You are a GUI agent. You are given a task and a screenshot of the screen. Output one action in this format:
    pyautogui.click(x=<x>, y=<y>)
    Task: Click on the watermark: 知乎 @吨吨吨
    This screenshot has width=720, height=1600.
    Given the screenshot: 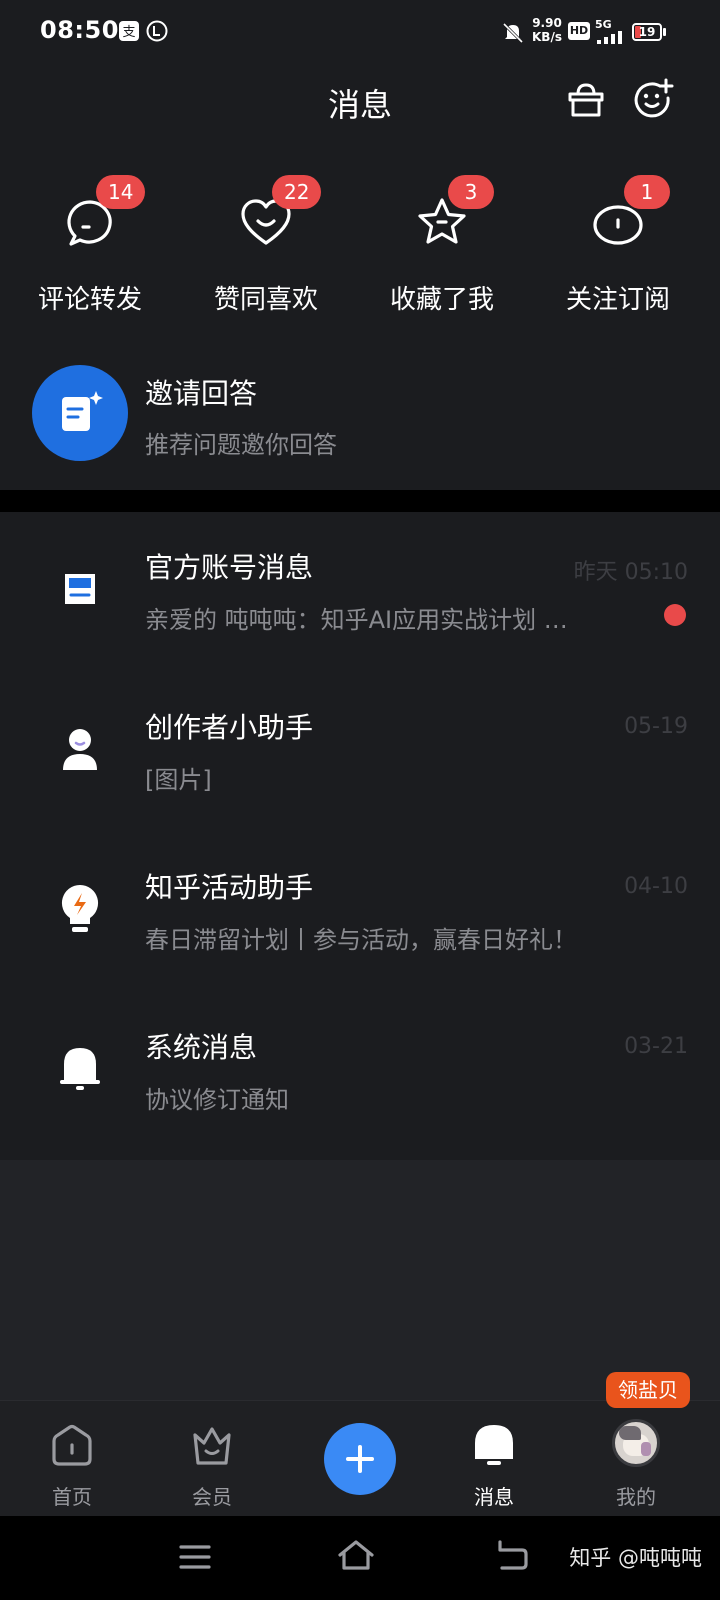 What is the action you would take?
    pyautogui.click(x=635, y=1558)
    